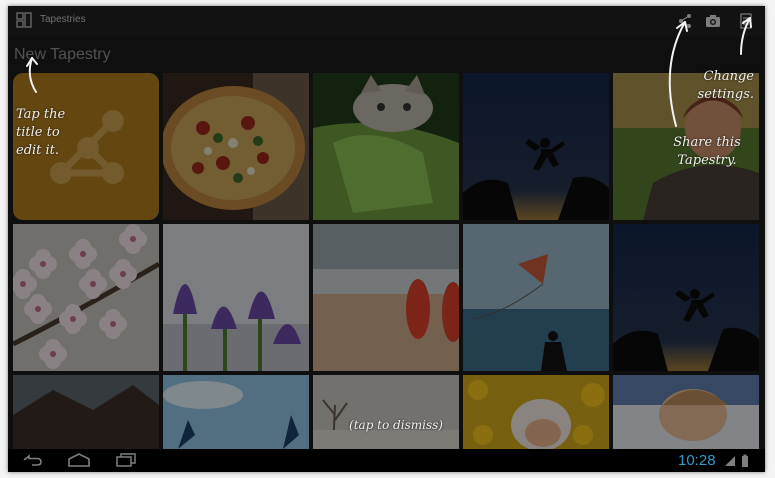 This screenshot has height=478, width=775. I want to click on hint-share-tapestry: Share this Tapestry., so click(707, 151).